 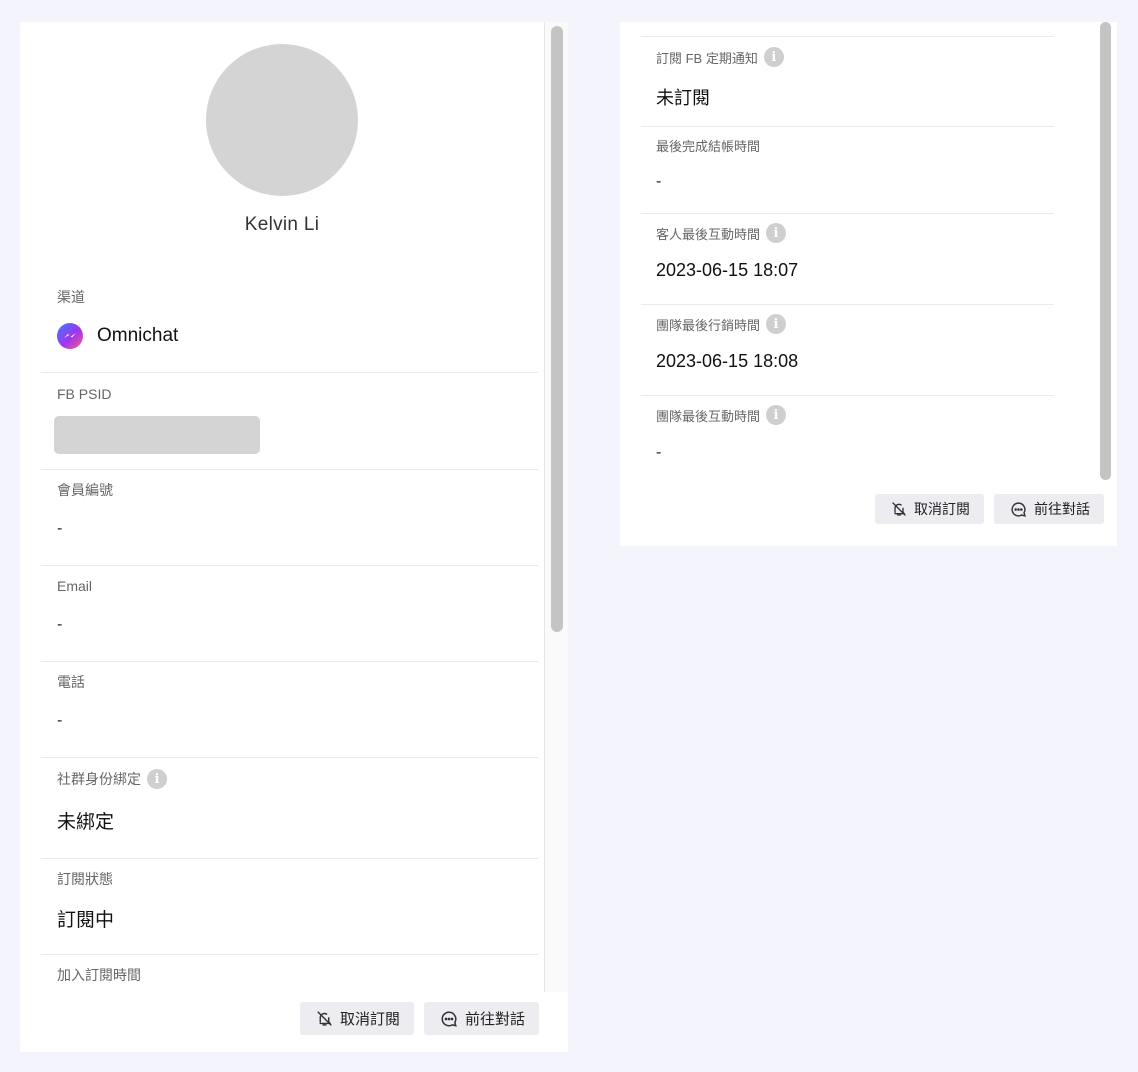 What do you see at coordinates (659, 452) in the screenshot?
I see `team-last-interaction-value: -` at bounding box center [659, 452].